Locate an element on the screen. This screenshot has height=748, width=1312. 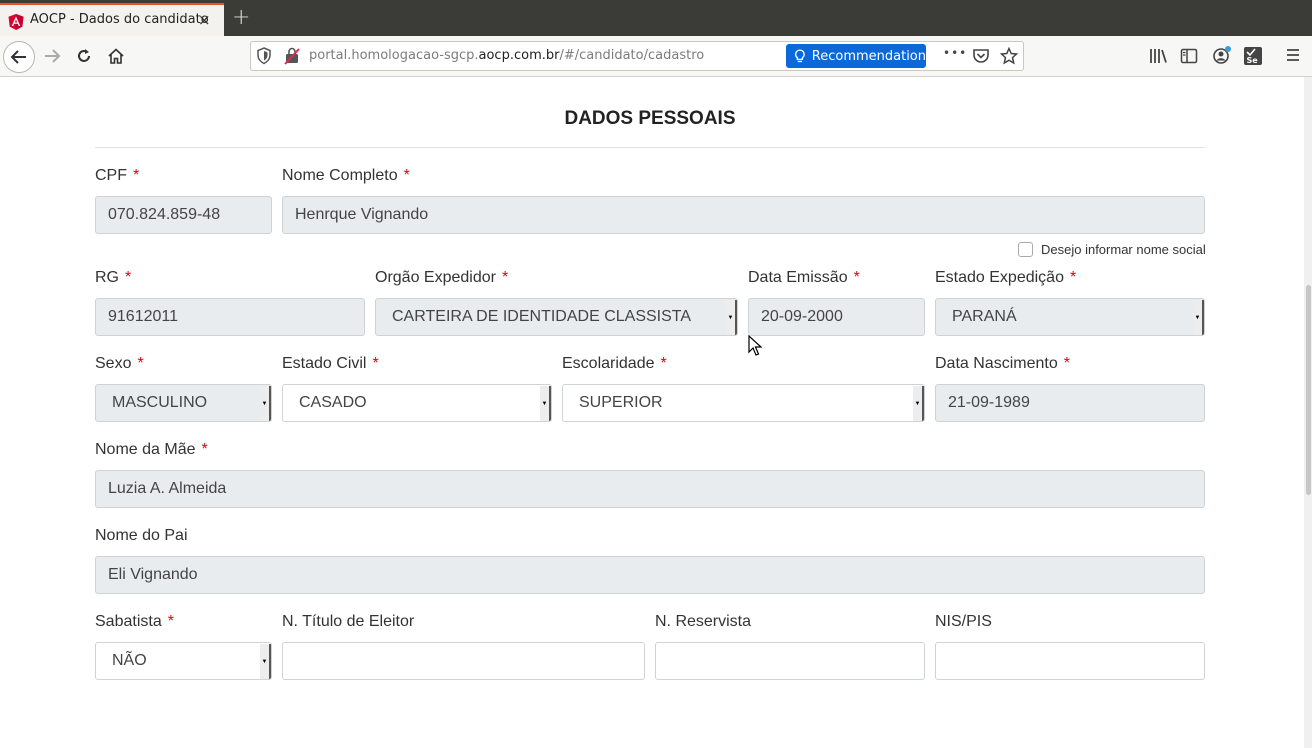
recommendation-button: Recommendation is located at coordinates (856, 56).